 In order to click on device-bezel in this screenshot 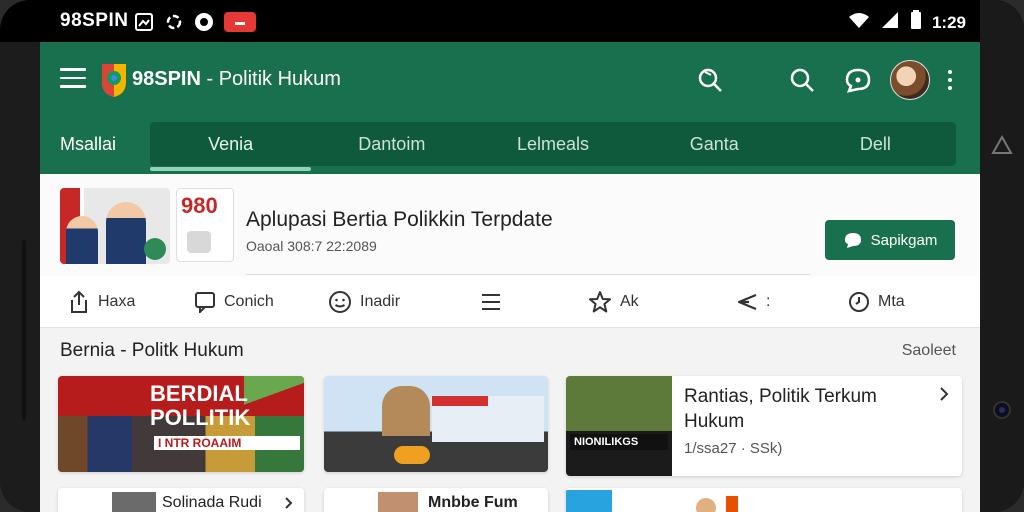, I will do `click(1002, 256)`.